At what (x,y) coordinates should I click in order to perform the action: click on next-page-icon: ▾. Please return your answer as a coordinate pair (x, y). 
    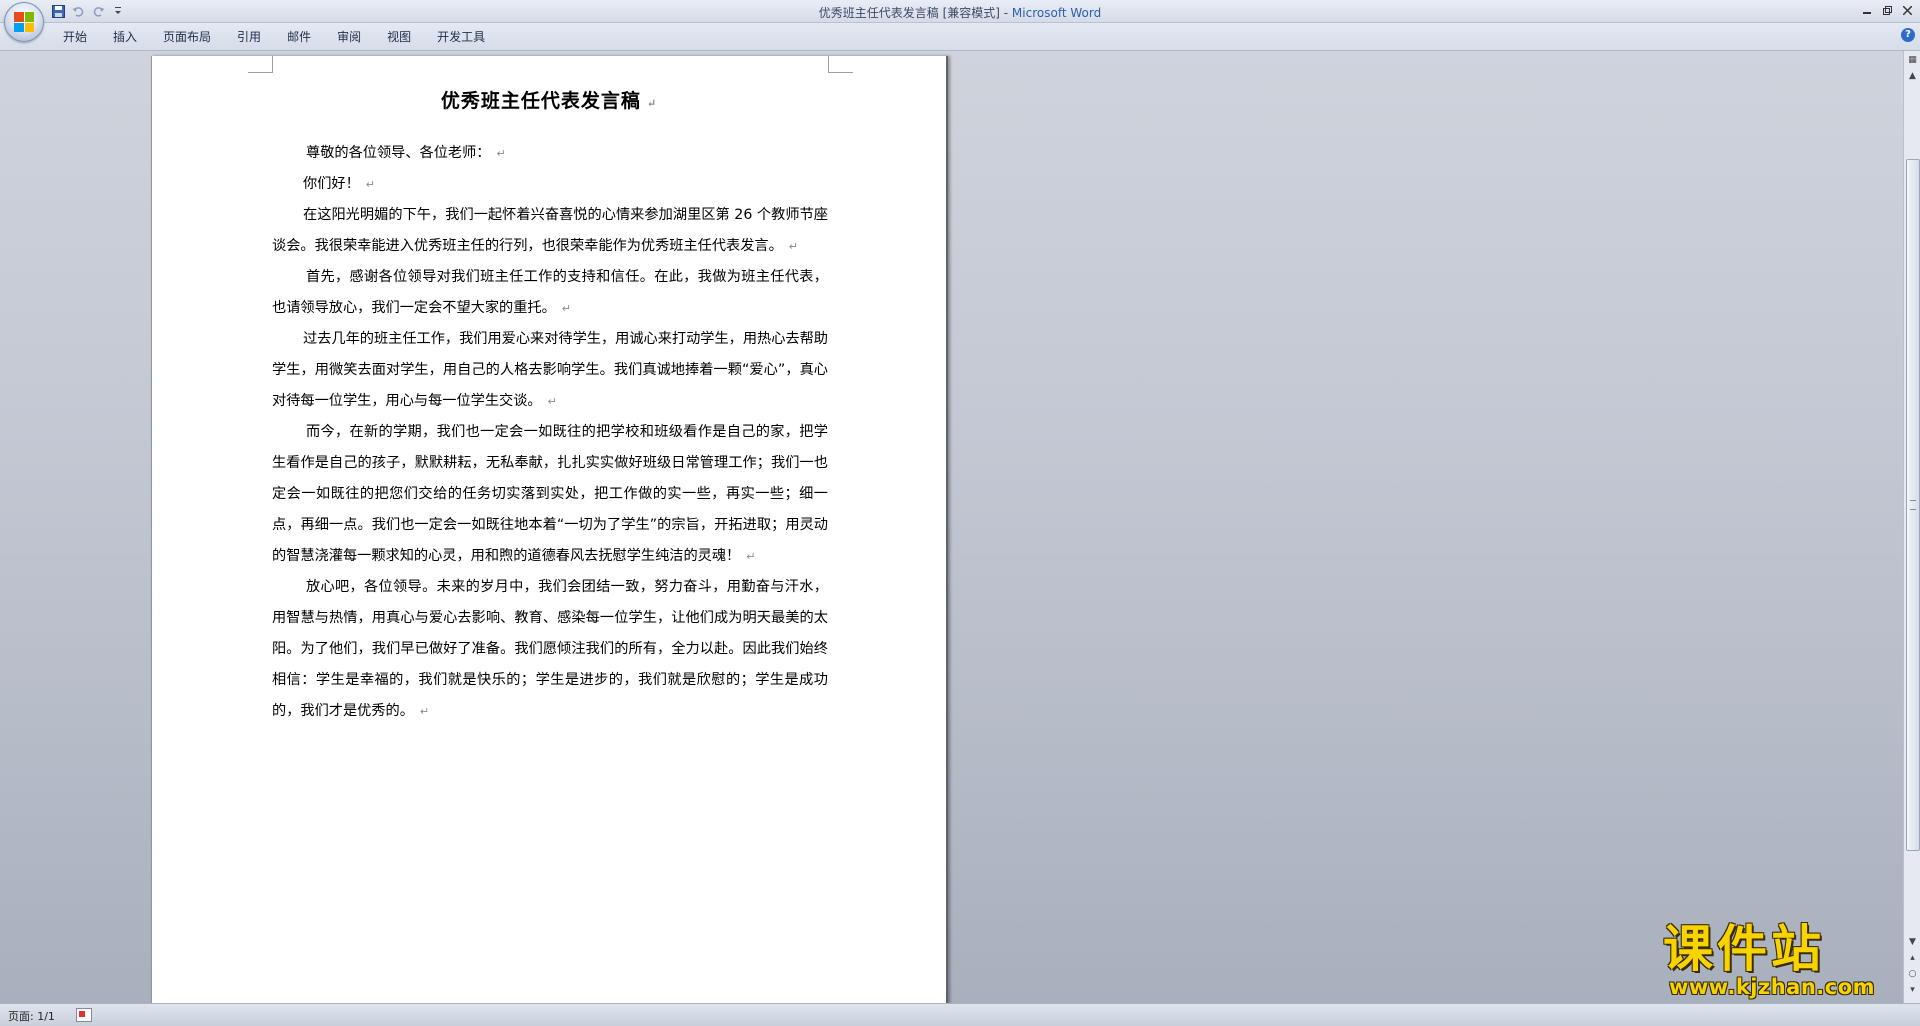
    Looking at the image, I should click on (1912, 990).